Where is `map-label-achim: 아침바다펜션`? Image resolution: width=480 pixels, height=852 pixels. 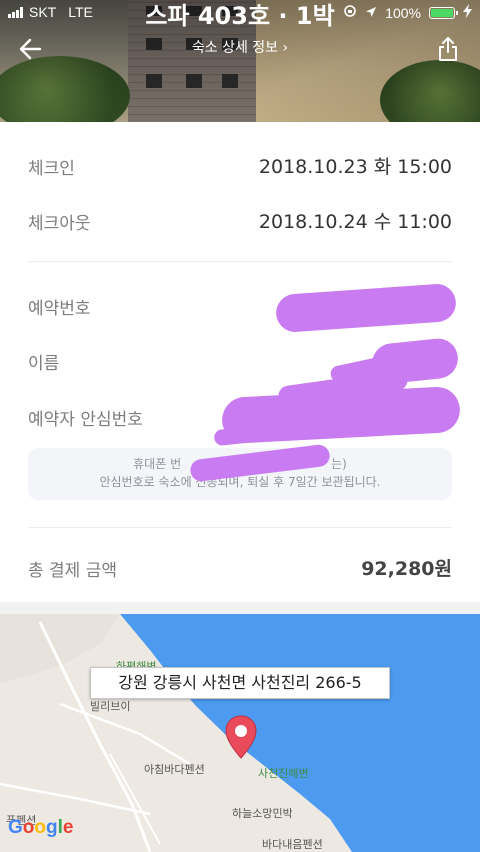
map-label-achim: 아침바다펜션 is located at coordinates (174, 769).